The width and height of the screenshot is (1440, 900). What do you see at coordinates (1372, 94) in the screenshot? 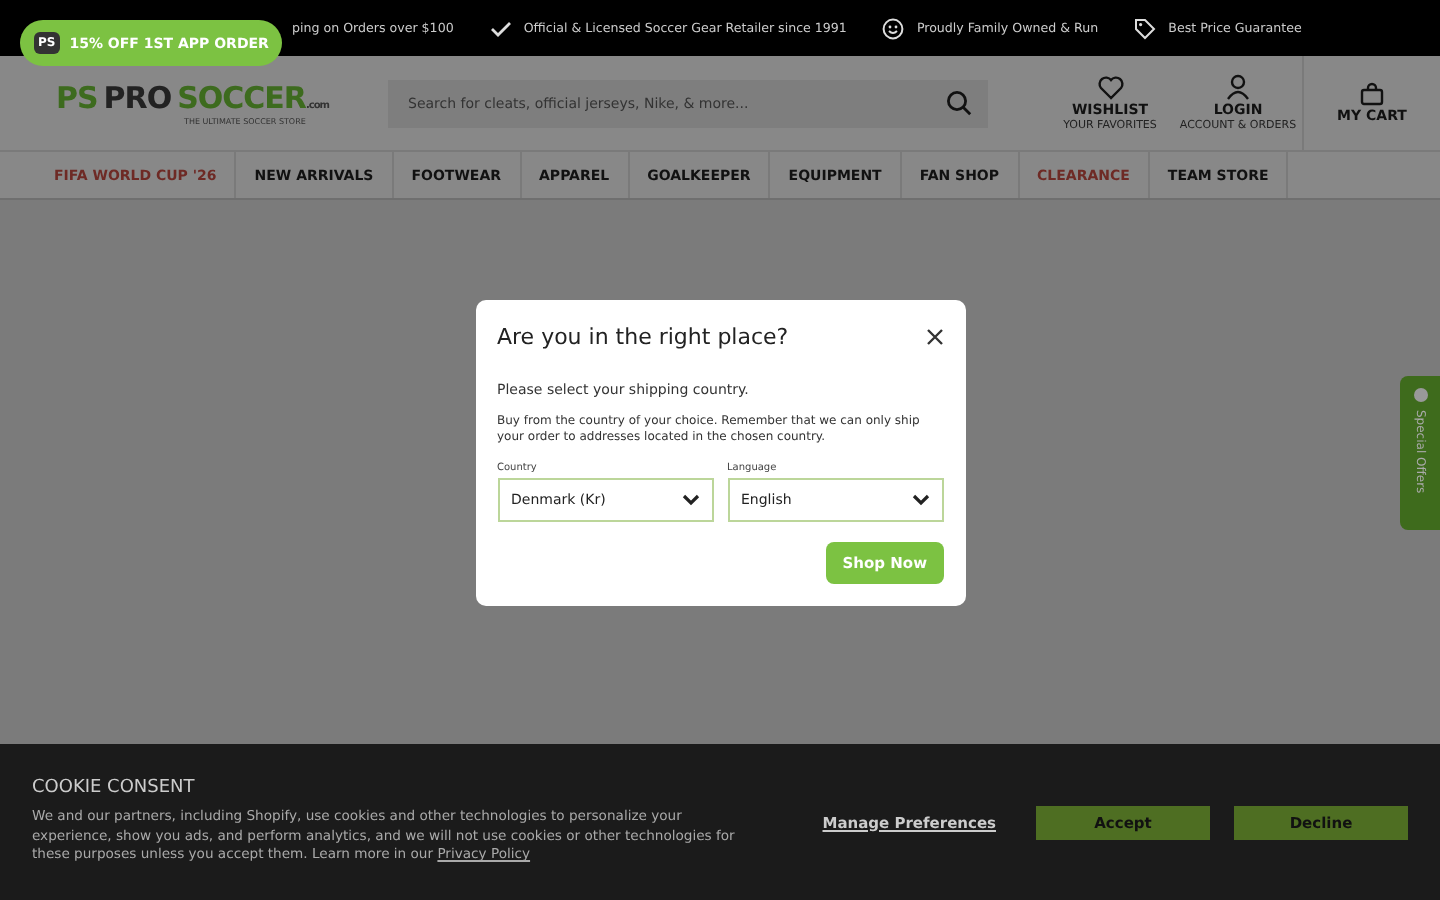
I see `bag-icon` at bounding box center [1372, 94].